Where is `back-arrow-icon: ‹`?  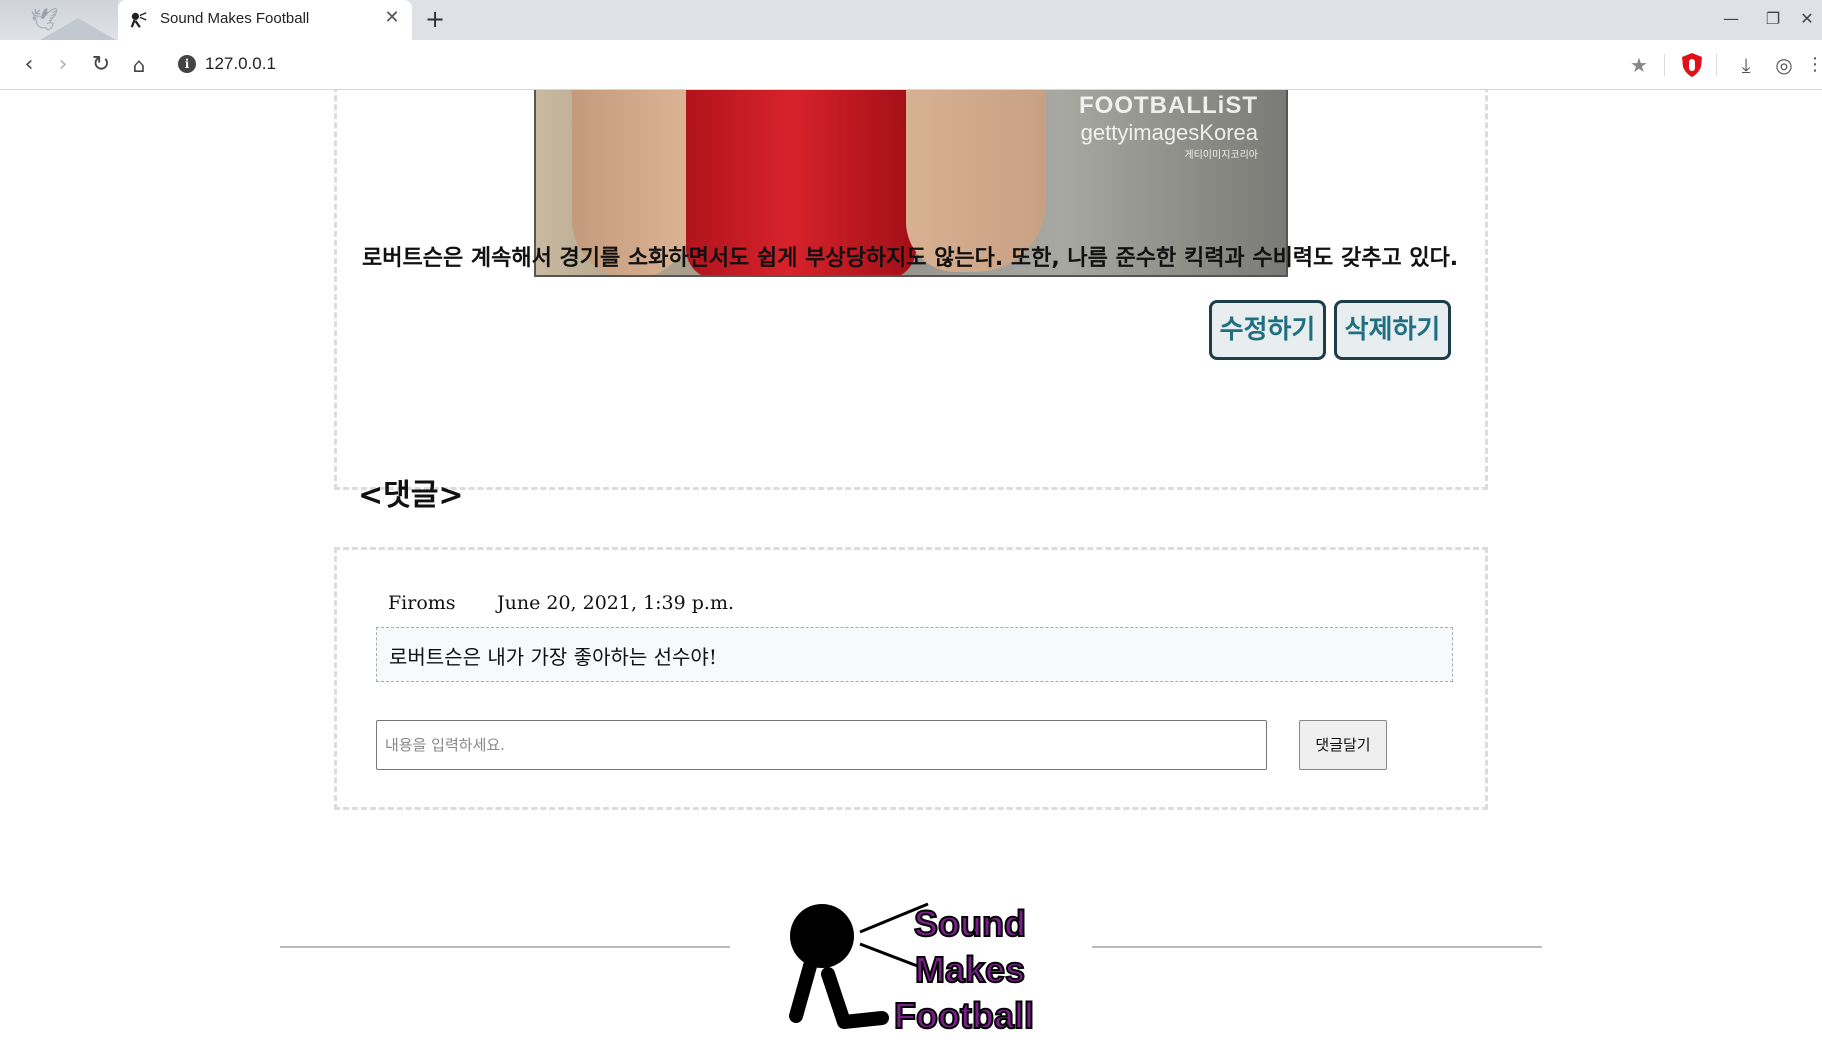
back-arrow-icon: ‹ is located at coordinates (29, 65).